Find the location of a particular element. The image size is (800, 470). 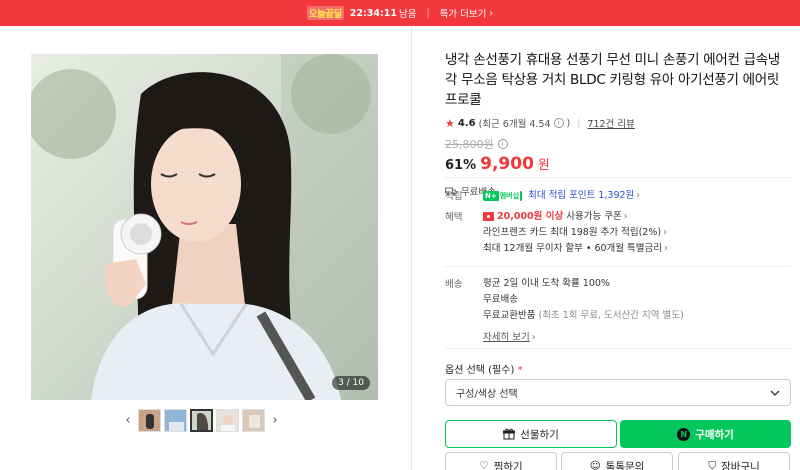

points-content: N+ 멤버십 최대 적립 포인트 1,392원 › is located at coordinates (561, 195).